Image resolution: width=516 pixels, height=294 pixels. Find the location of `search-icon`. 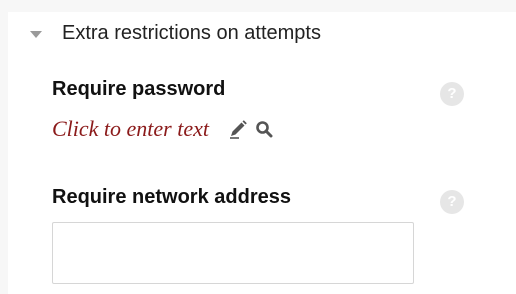

search-icon is located at coordinates (264, 129).